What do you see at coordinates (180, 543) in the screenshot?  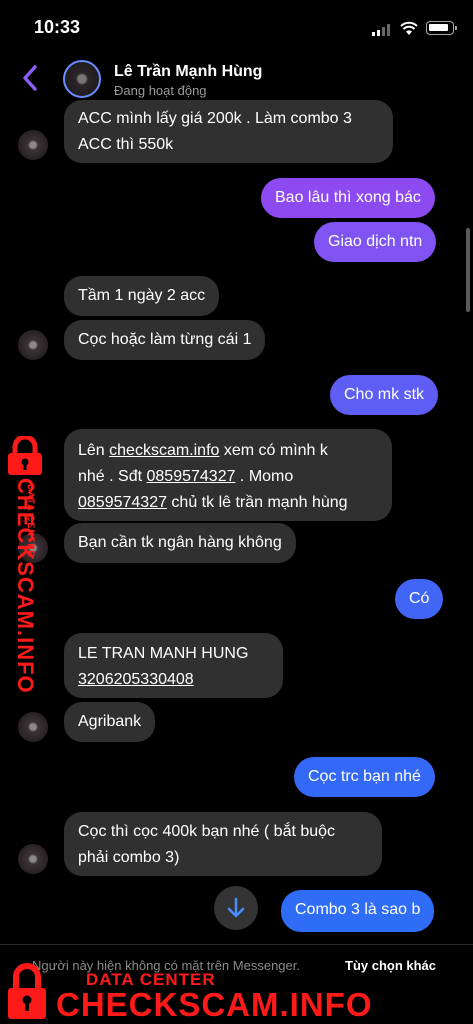 I see `message-incoming: Bạn cần tk ngân hàng không` at bounding box center [180, 543].